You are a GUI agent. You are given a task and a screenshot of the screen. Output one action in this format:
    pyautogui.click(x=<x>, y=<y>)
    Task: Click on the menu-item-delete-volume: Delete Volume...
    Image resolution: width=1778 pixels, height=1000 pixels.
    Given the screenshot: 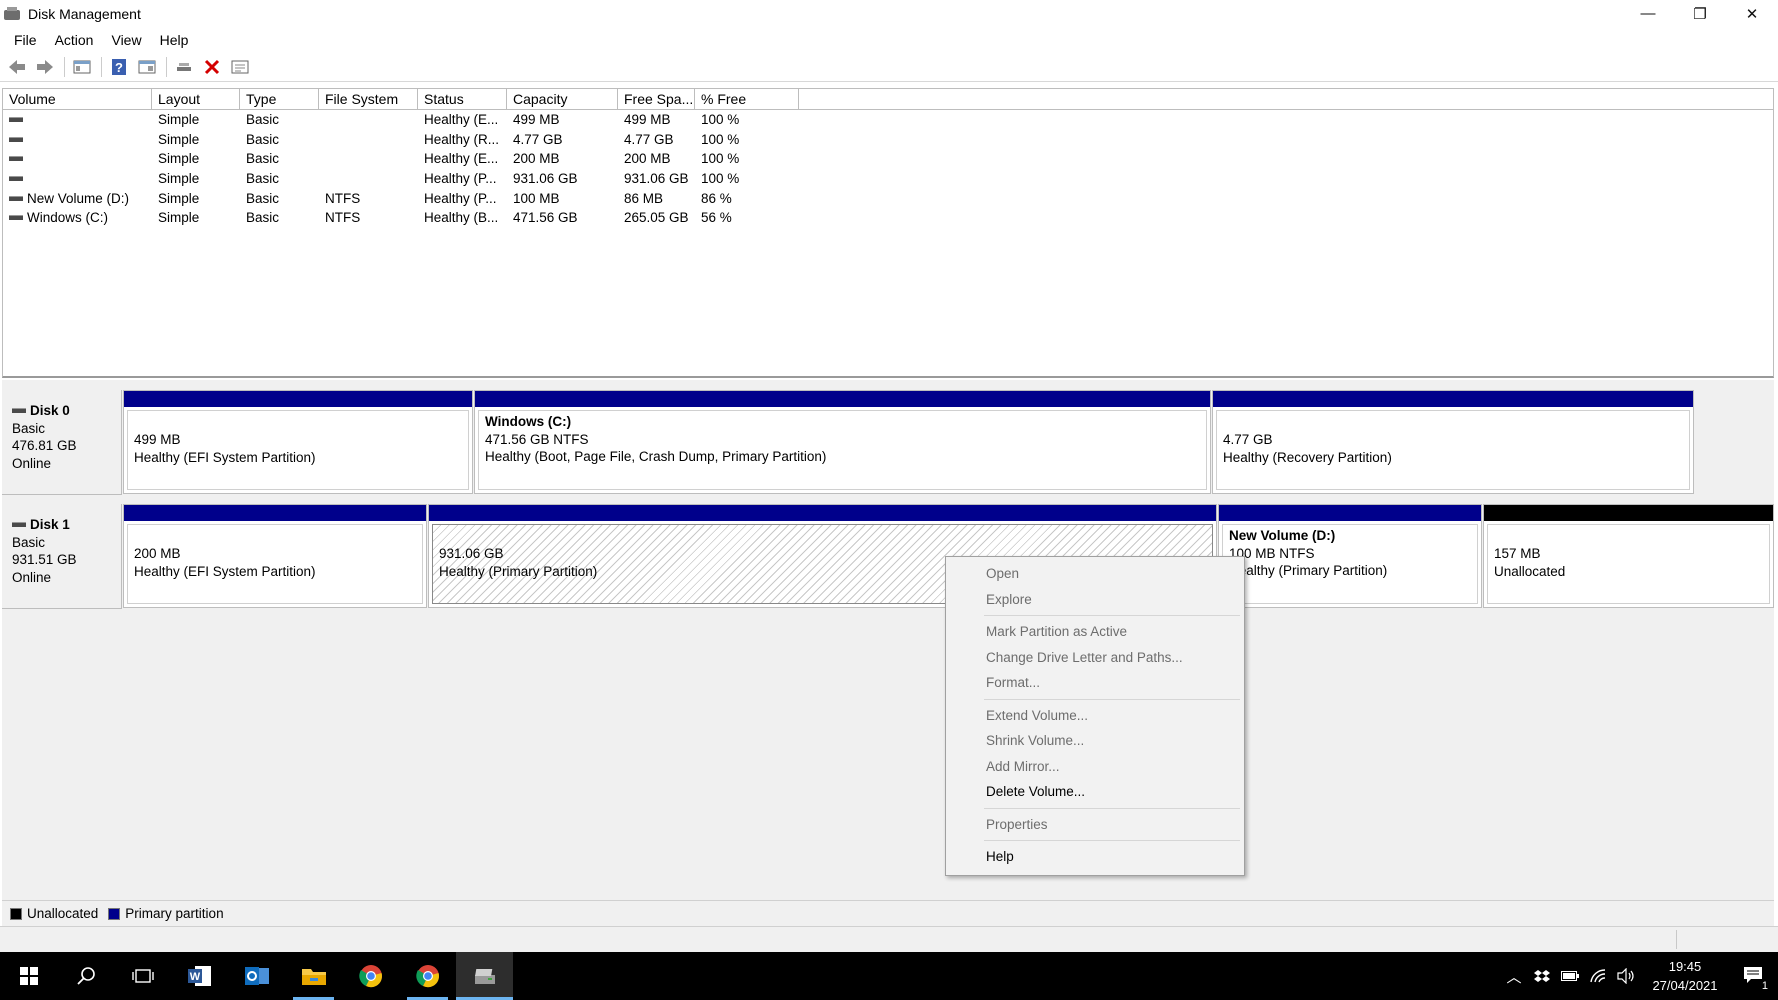 What is the action you would take?
    pyautogui.click(x=1095, y=792)
    